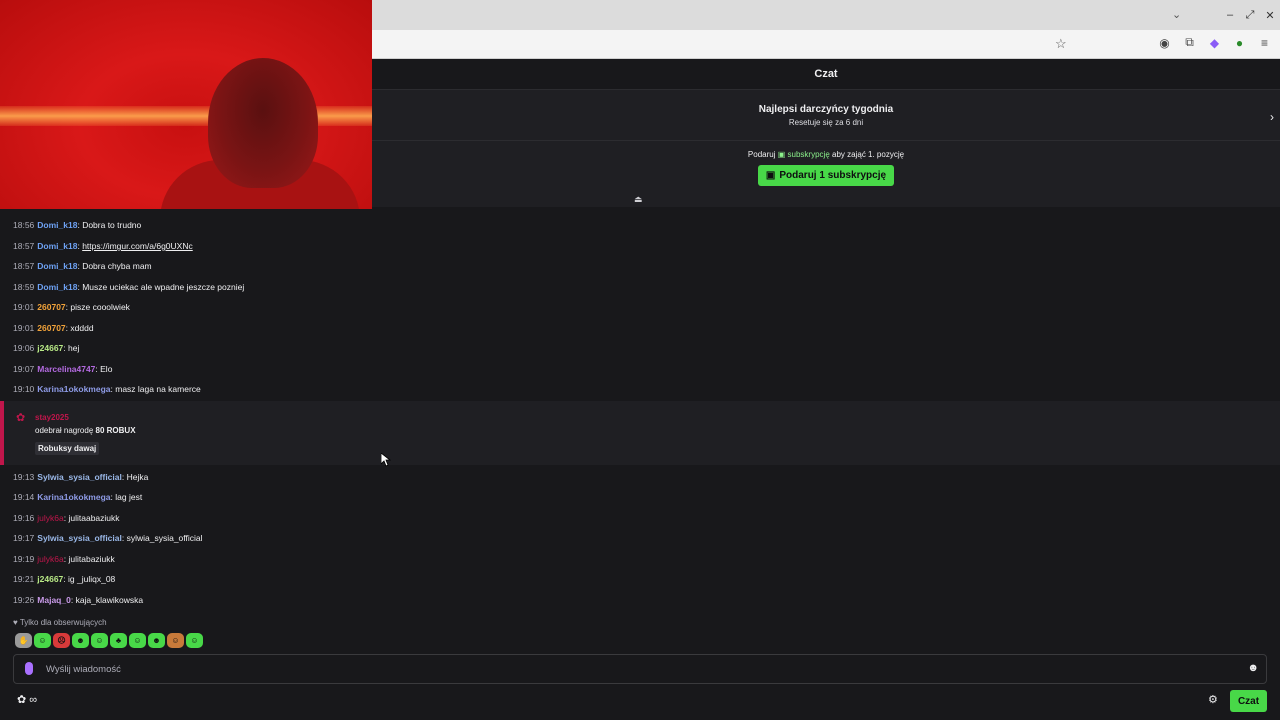  Describe the element at coordinates (24, 348) in the screenshot. I see `message-time: 19:06` at that location.